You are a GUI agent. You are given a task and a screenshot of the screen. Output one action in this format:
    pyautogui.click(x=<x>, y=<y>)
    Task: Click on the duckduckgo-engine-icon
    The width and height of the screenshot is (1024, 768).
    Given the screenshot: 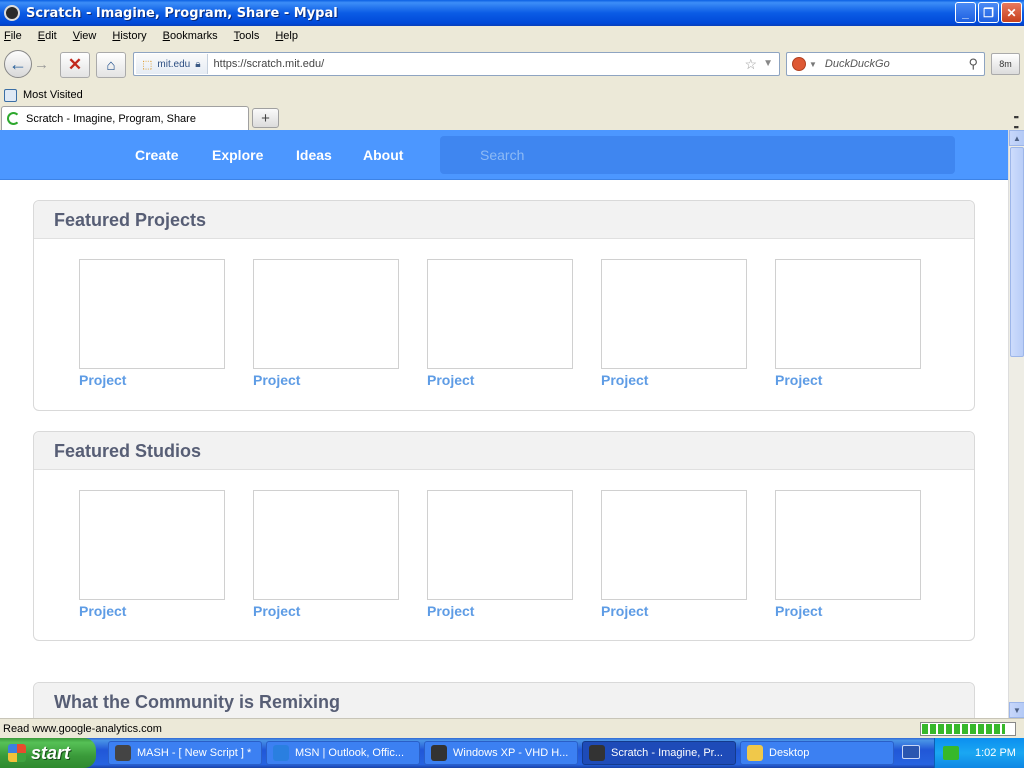 What is the action you would take?
    pyautogui.click(x=799, y=64)
    